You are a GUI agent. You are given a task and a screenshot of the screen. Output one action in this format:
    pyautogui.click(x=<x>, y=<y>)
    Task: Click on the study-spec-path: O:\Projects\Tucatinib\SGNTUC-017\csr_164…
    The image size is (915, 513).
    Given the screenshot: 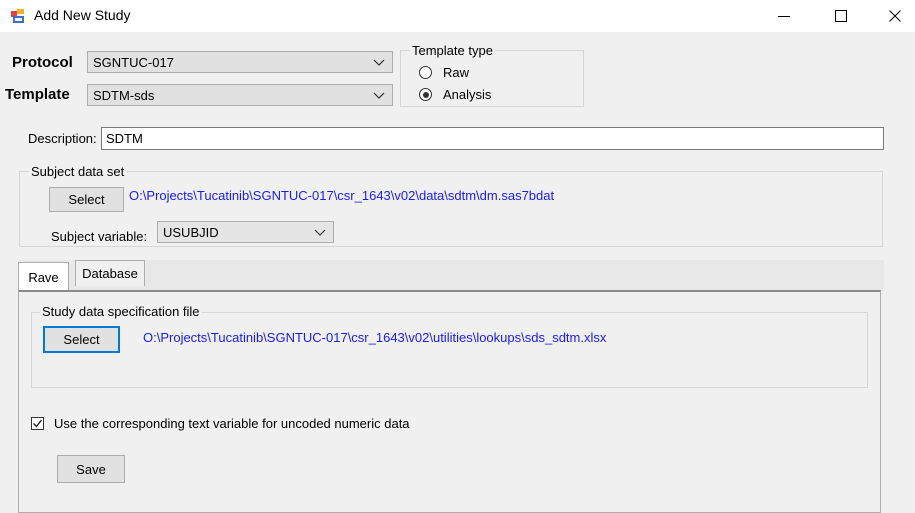 What is the action you would take?
    pyautogui.click(x=375, y=337)
    